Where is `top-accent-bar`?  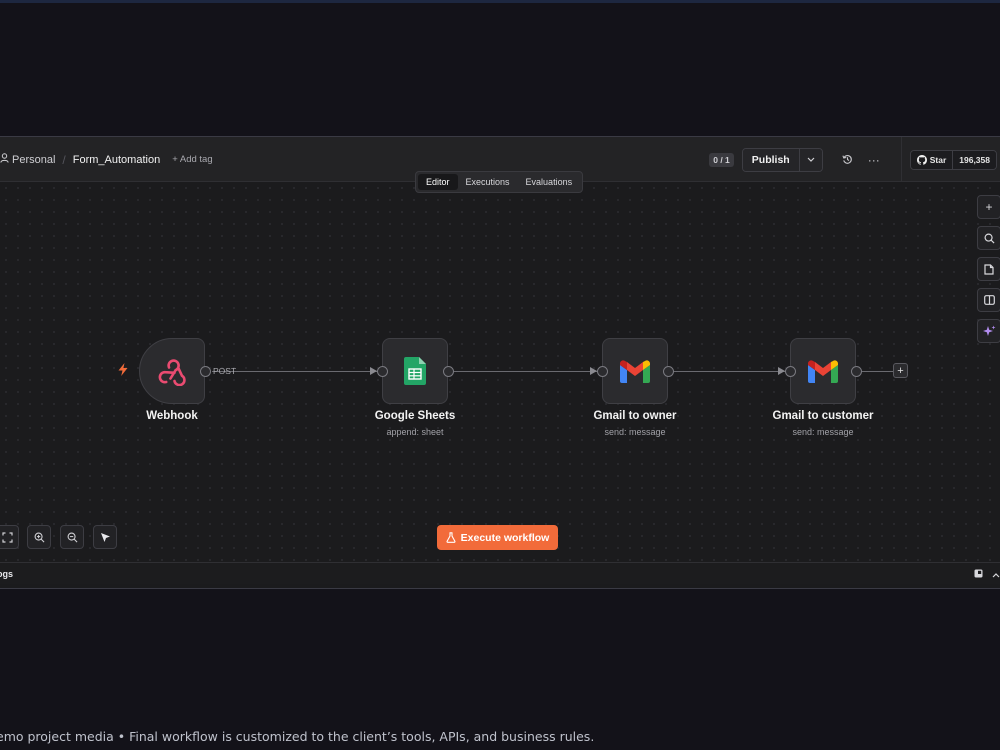
top-accent-bar is located at coordinates (500, 1).